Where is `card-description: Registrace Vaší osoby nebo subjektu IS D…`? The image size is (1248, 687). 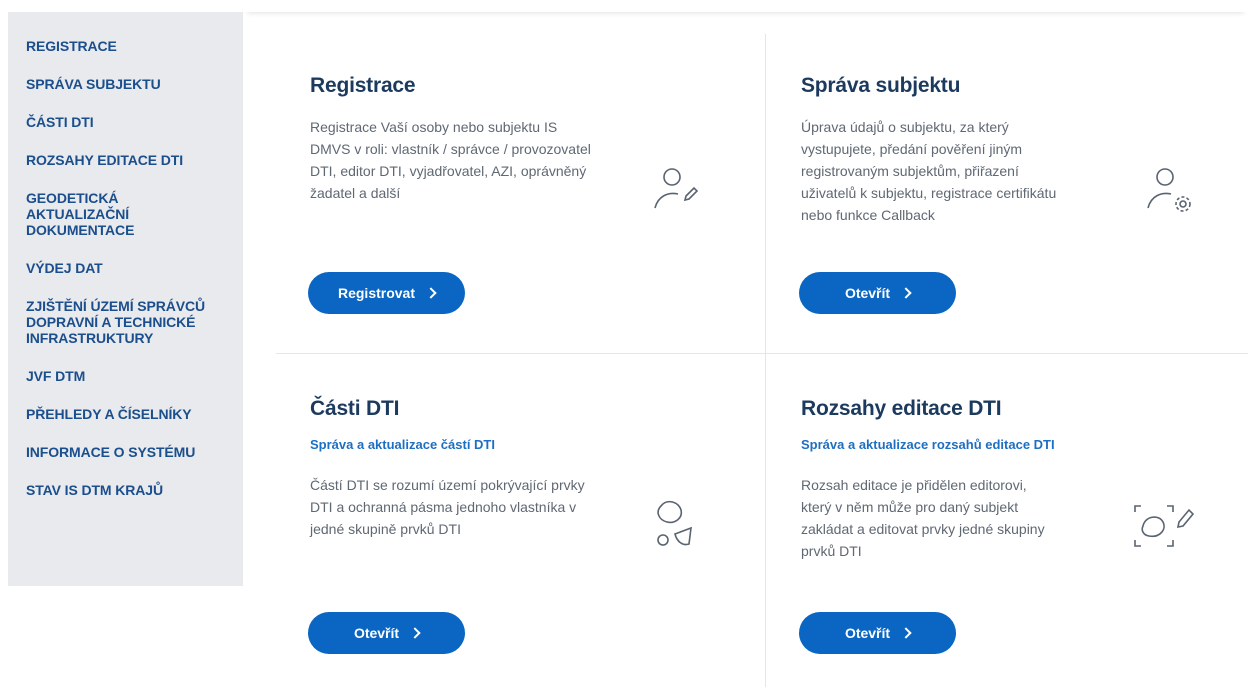 card-description: Registrace Vaší osoby nebo subjektu IS D… is located at coordinates (450, 160).